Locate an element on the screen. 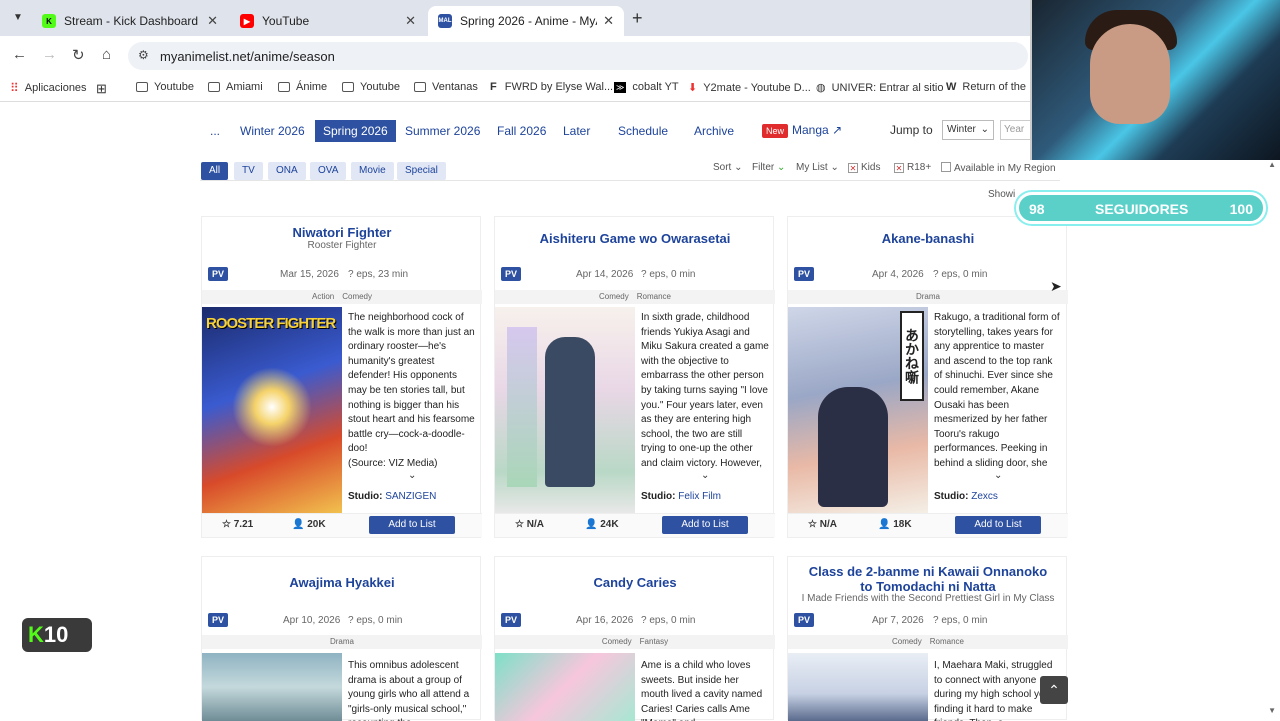 The width and height of the screenshot is (1280, 721). region-checkbox: Available in My Region is located at coordinates (998, 168).